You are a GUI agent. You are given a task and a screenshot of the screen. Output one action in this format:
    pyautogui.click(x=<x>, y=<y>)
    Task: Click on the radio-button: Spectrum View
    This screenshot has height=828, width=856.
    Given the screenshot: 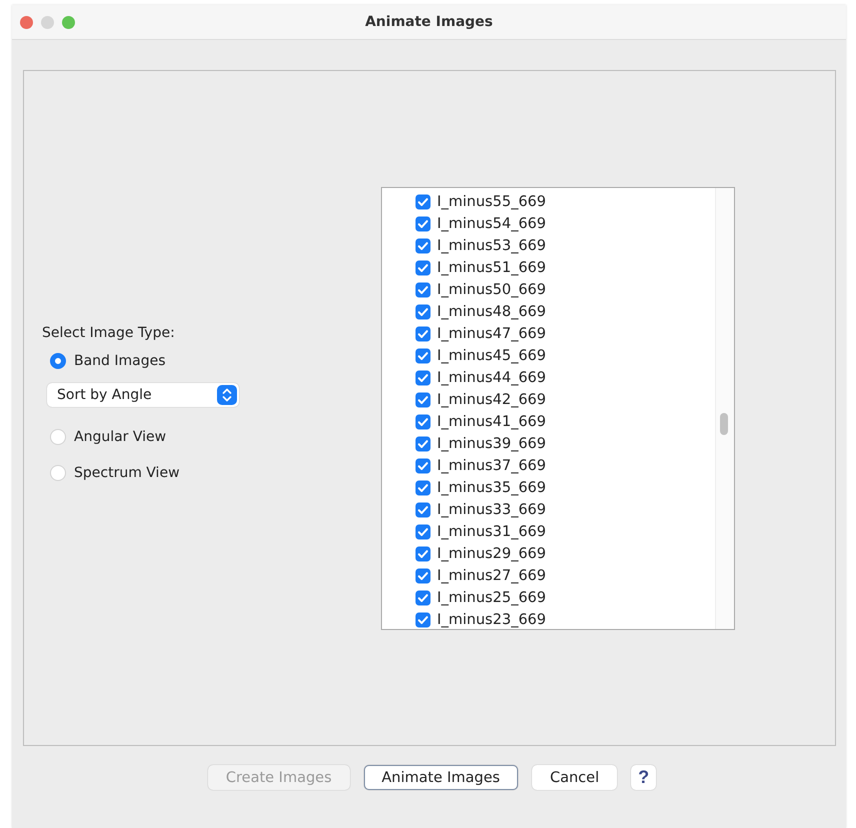 What is the action you would take?
    pyautogui.click(x=115, y=473)
    